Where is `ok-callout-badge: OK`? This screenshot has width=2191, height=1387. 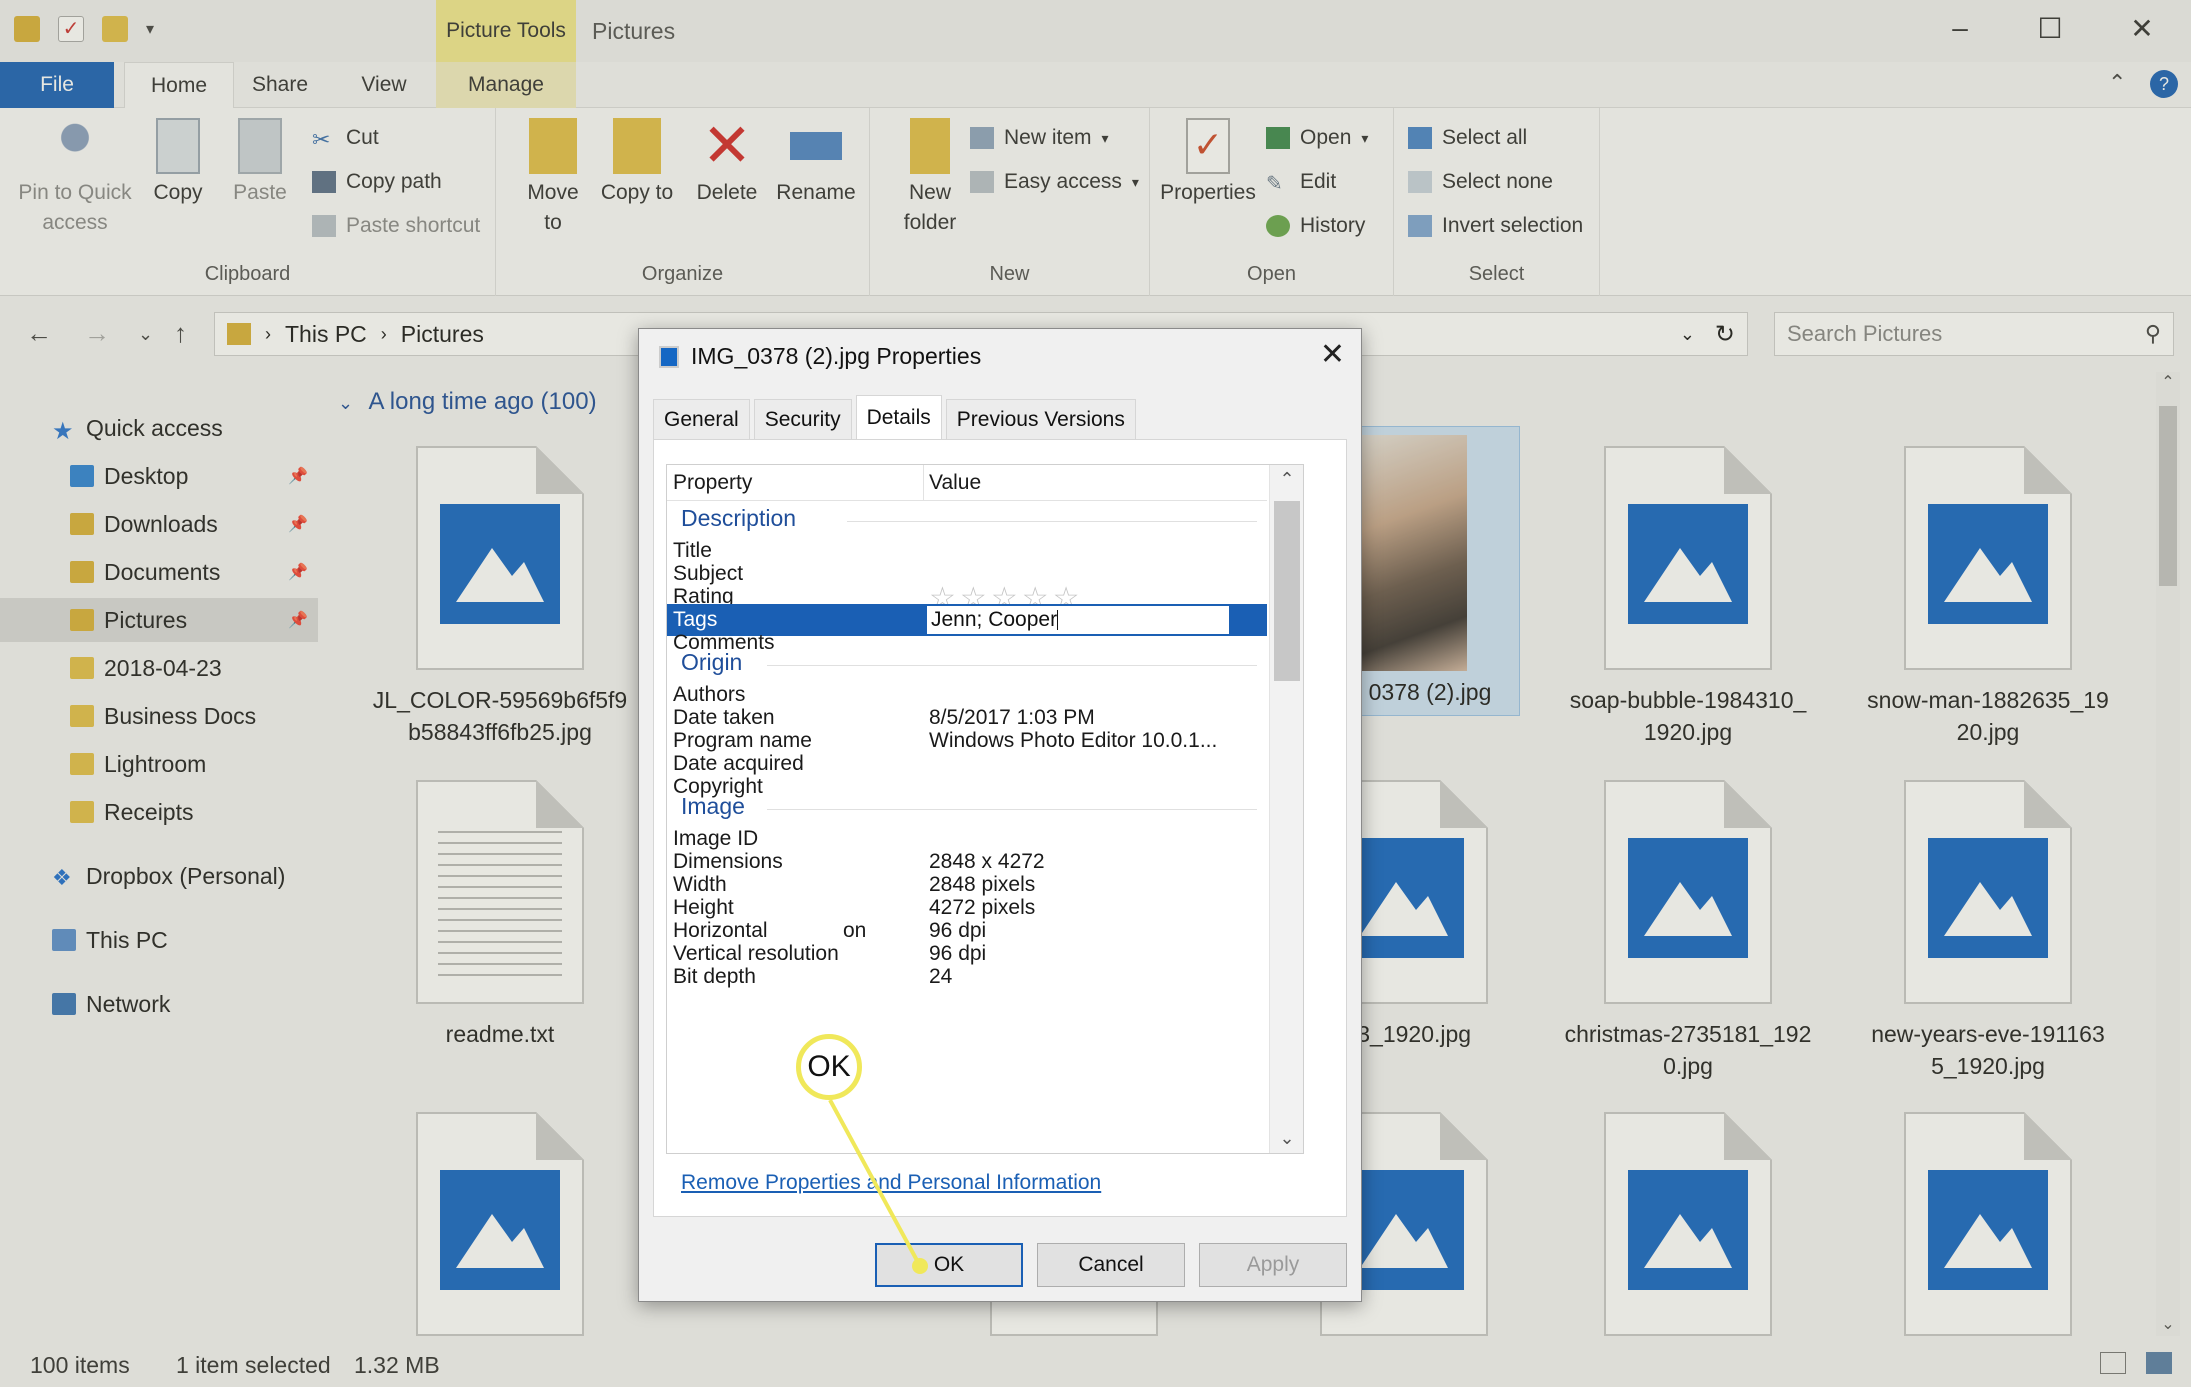 ok-callout-badge: OK is located at coordinates (829, 1067).